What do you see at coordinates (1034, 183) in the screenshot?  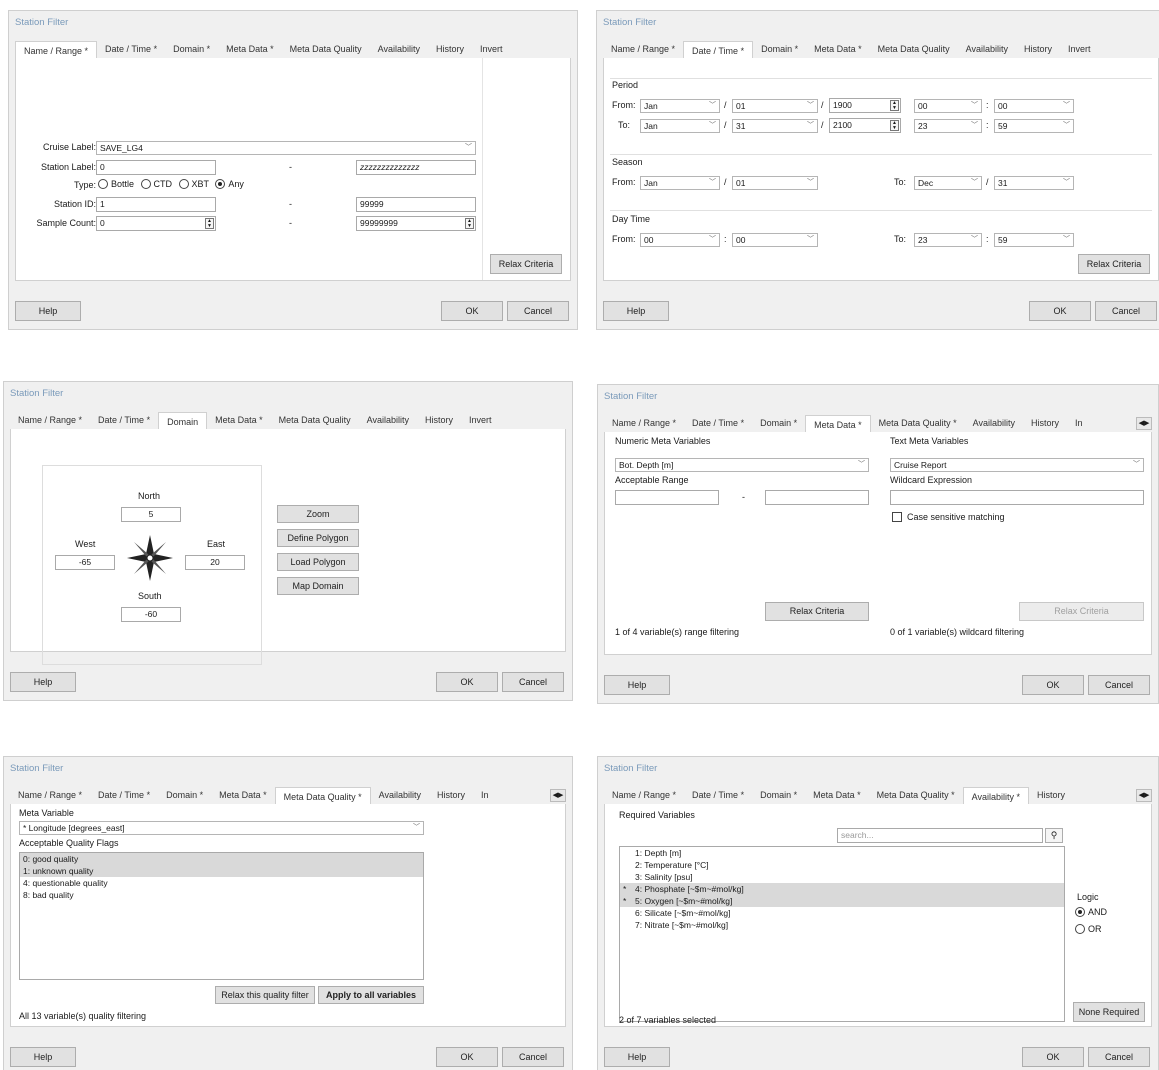 I see `season-to-day: 31 ﹀` at bounding box center [1034, 183].